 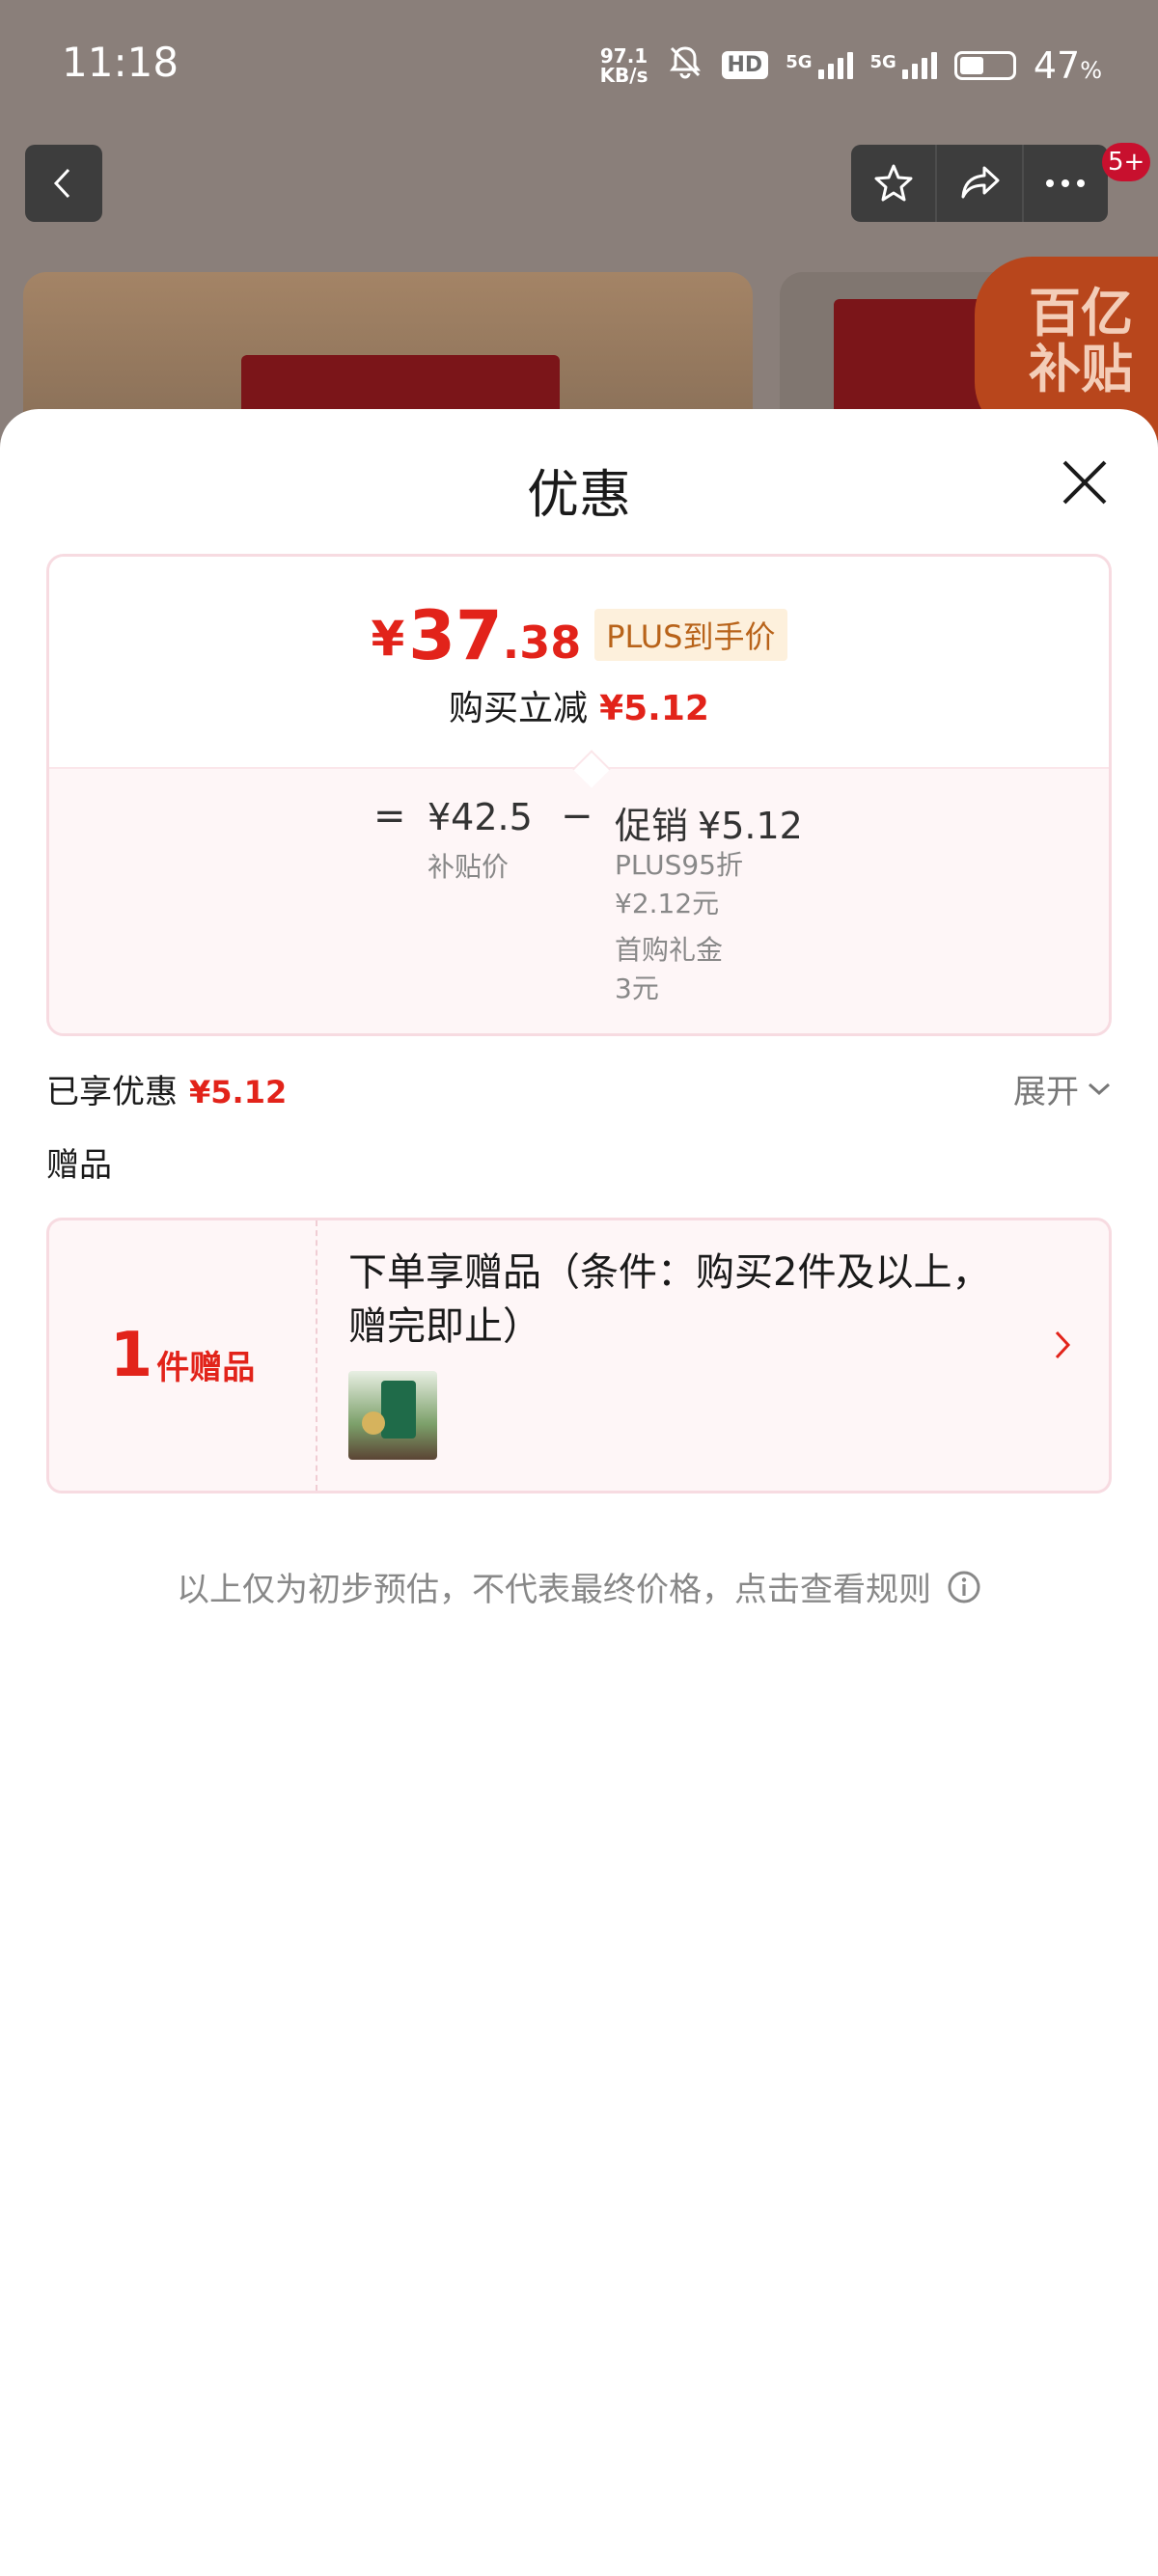 What do you see at coordinates (579, 67) in the screenshot?
I see `status-bar: 11:18 97.1 KB/s HD 5G 5G 47%` at bounding box center [579, 67].